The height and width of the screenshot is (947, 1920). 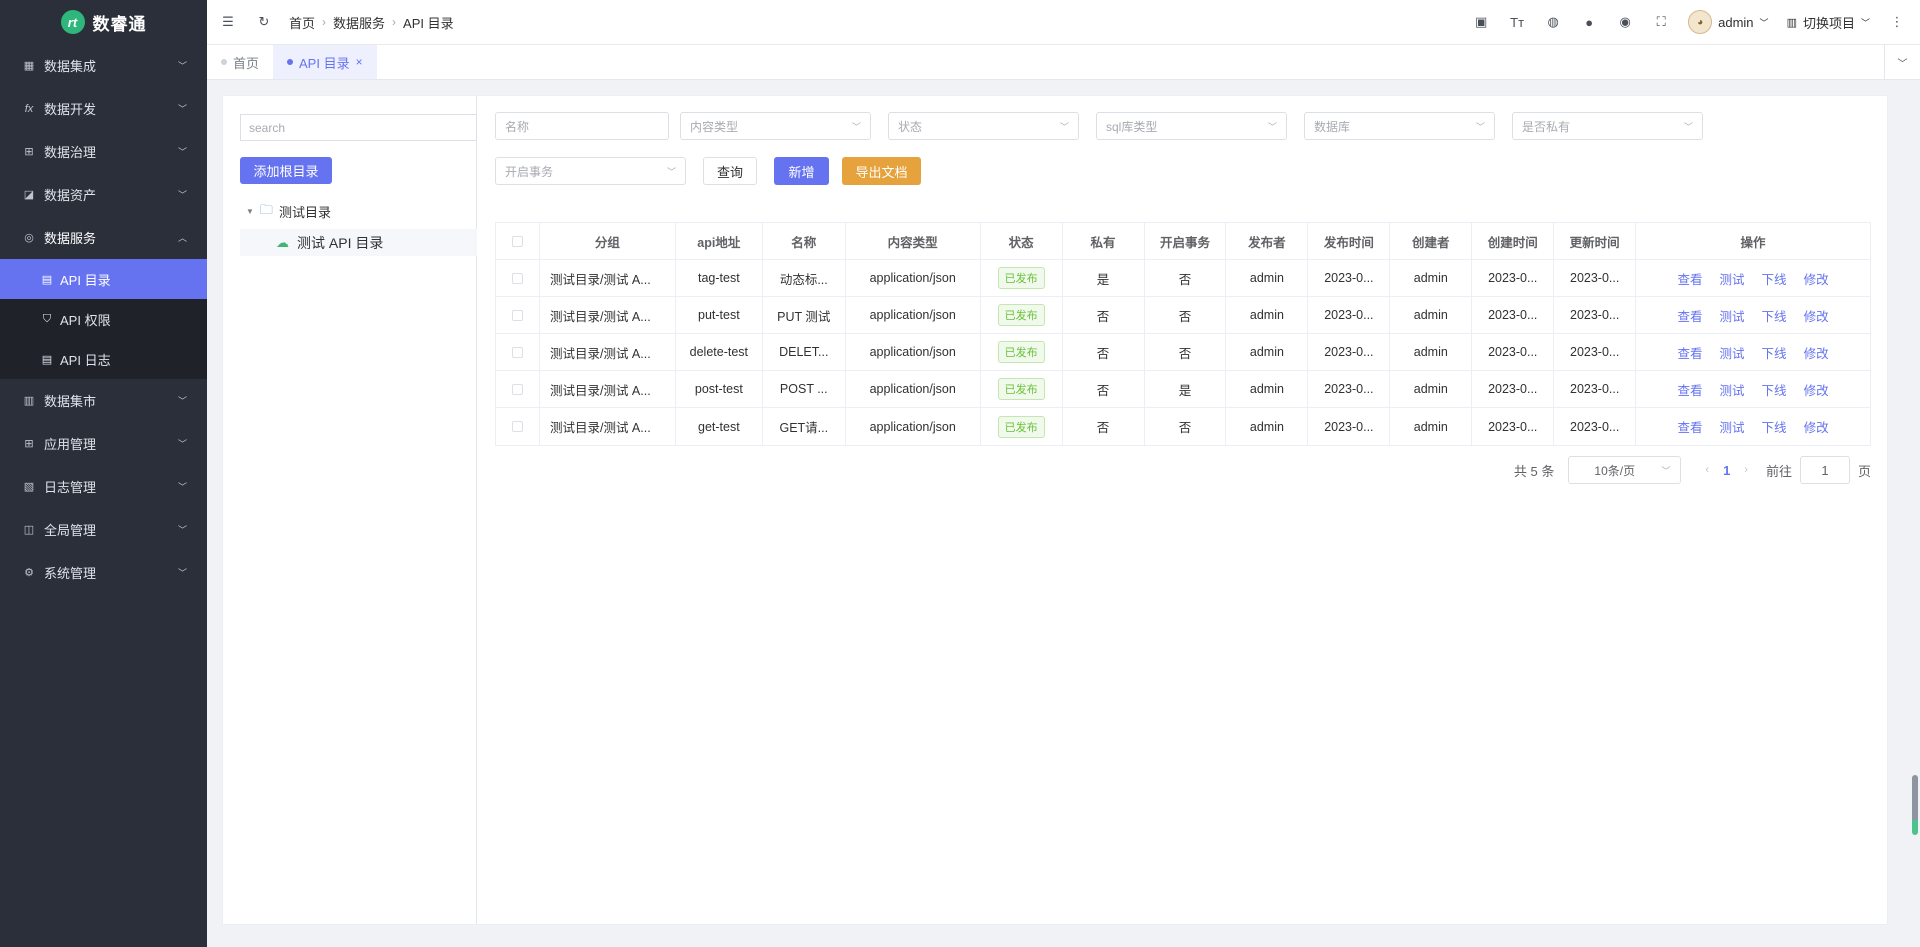 What do you see at coordinates (103, 194) in the screenshot?
I see `sidebar-item-assets: ◪ 数据资产 ﹀` at bounding box center [103, 194].